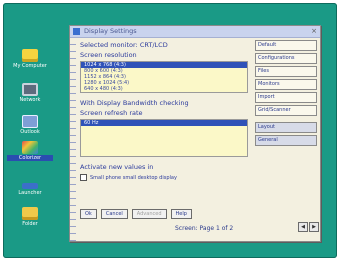 This screenshot has height=261, width=340. I want to click on desktop-icon-launcher: Launcher, so click(30, 187).